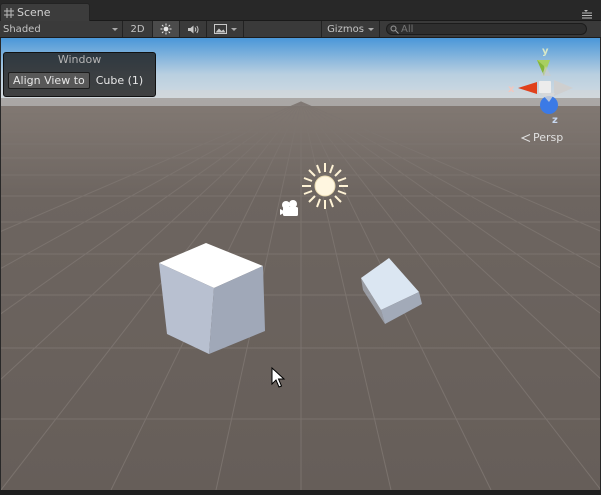 Image resolution: width=601 pixels, height=495 pixels. Describe the element at coordinates (34, 12) in the screenshot. I see `tab-label: Scene` at that location.